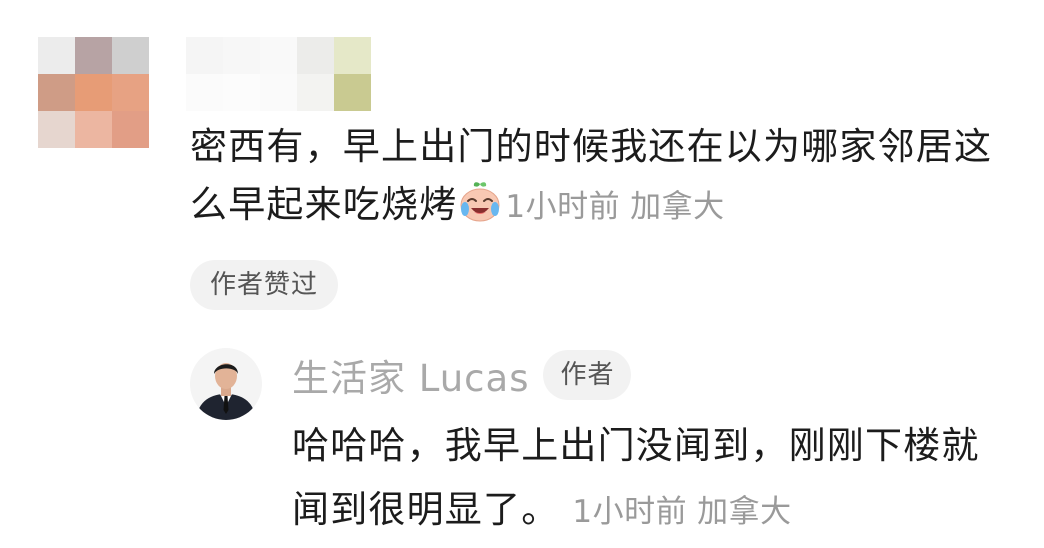 The image size is (1044, 548). I want to click on commenter-avatar-blurred, so click(94, 93).